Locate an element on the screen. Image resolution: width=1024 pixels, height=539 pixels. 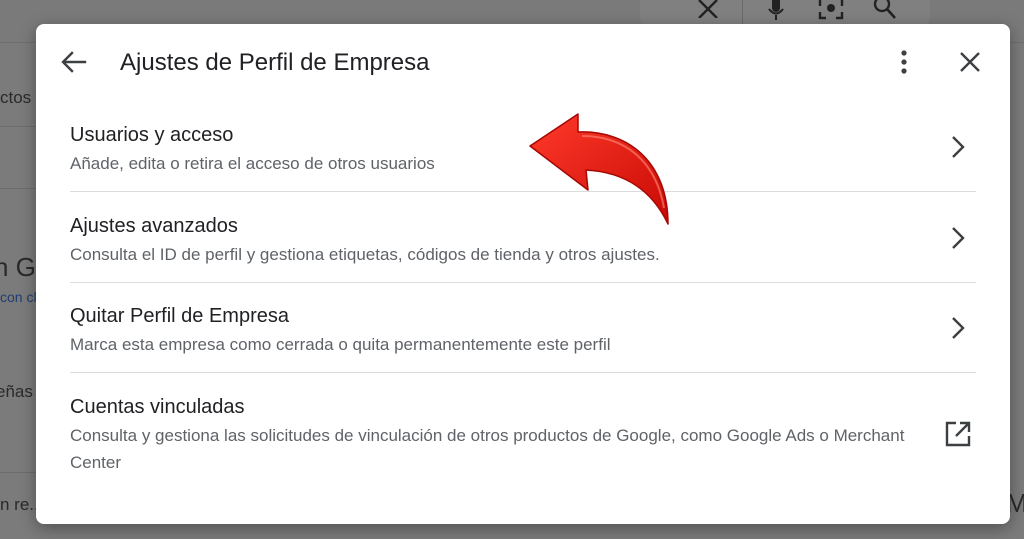
more-options-button is located at coordinates (904, 64).